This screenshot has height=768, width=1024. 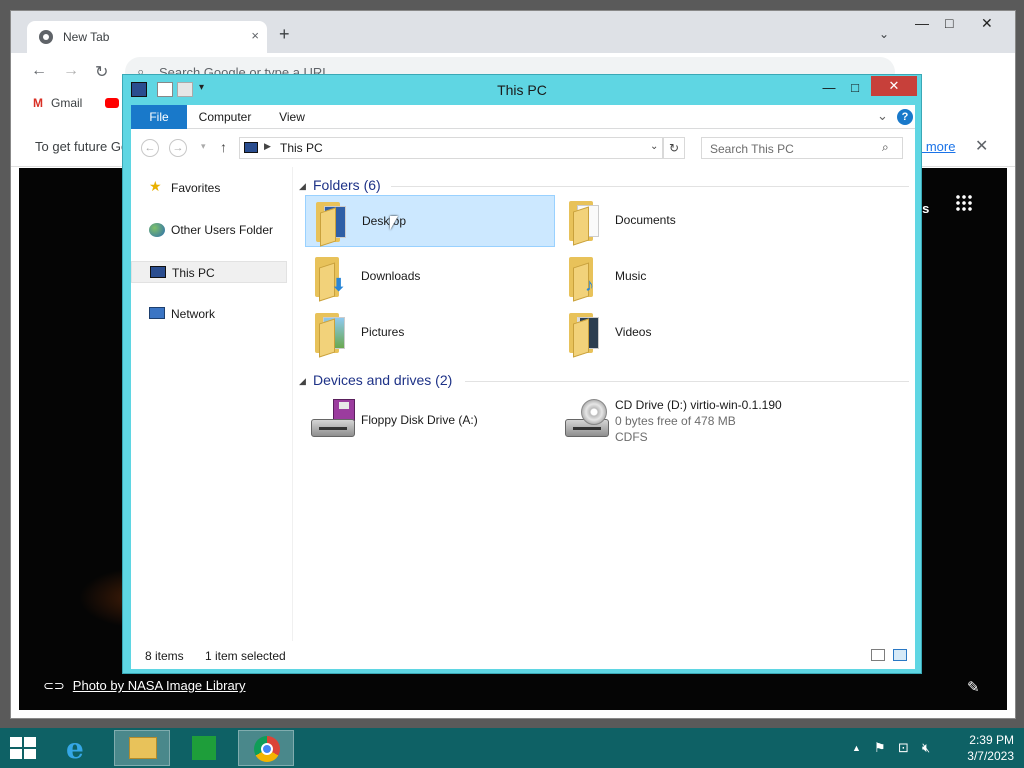 What do you see at coordinates (150, 148) in the screenshot?
I see `explorer-back-button: ←` at bounding box center [150, 148].